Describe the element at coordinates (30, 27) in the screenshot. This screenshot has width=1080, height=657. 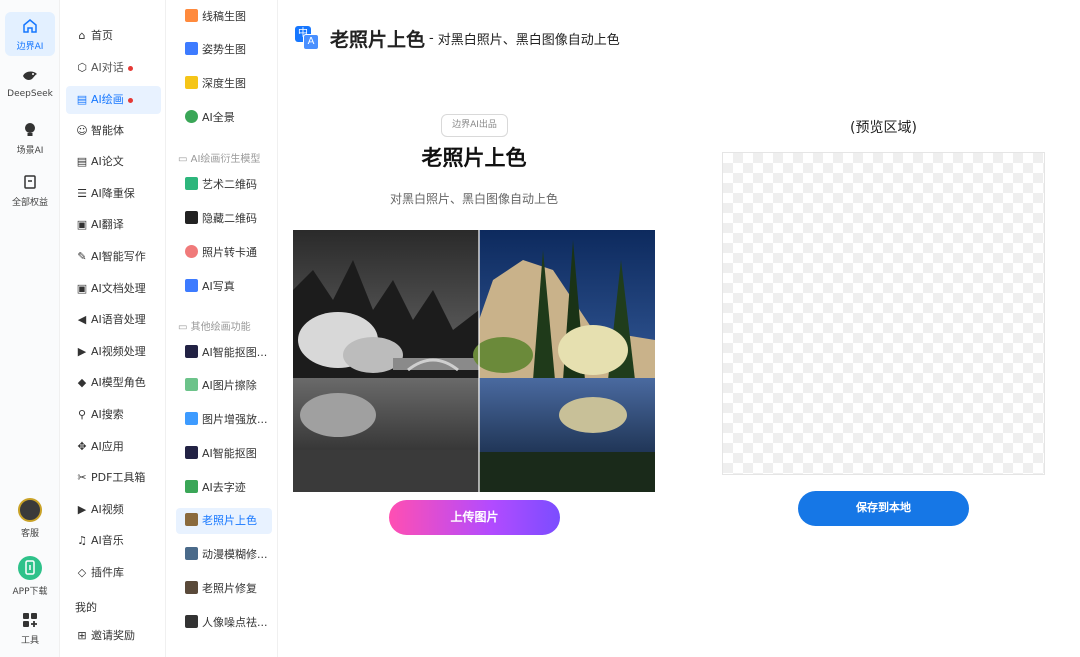
I see `home-icon` at that location.